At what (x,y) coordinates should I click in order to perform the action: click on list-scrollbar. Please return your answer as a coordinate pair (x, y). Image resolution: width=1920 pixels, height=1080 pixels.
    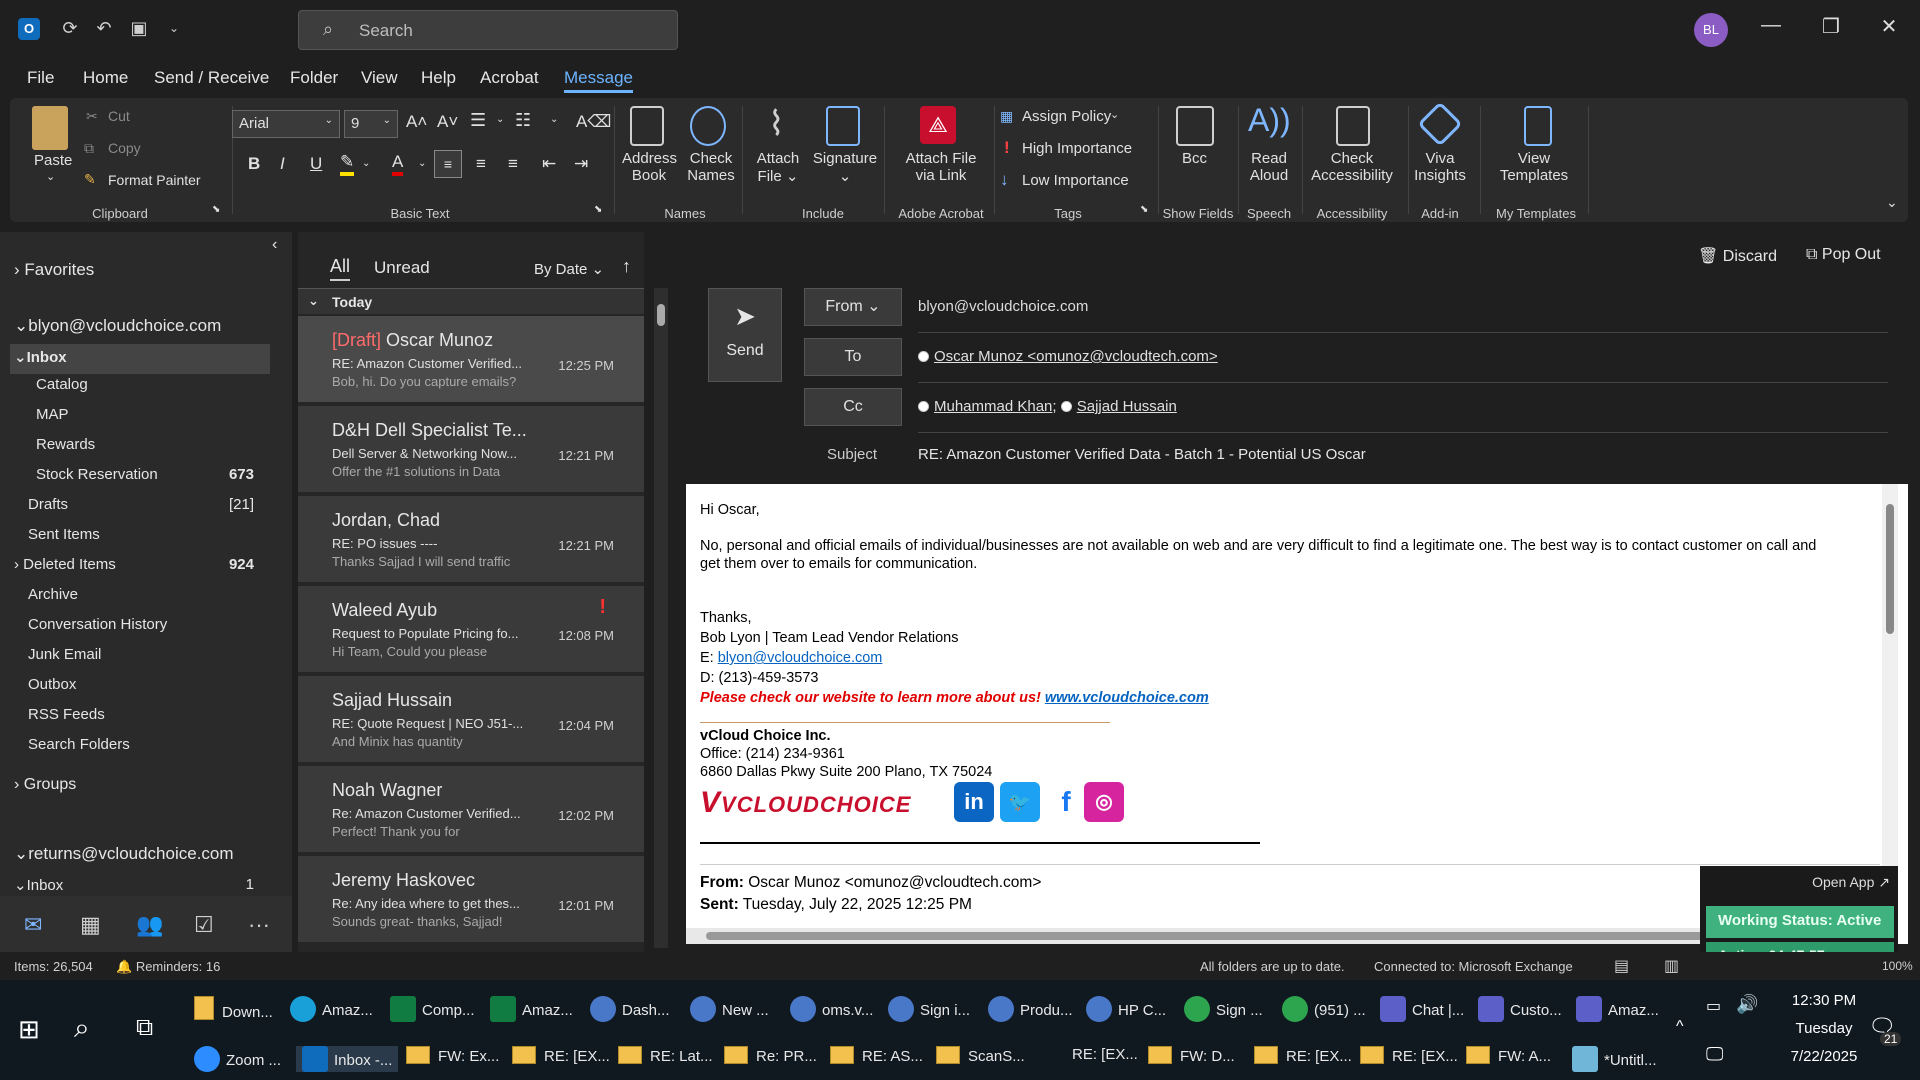
    Looking at the image, I should click on (661, 618).